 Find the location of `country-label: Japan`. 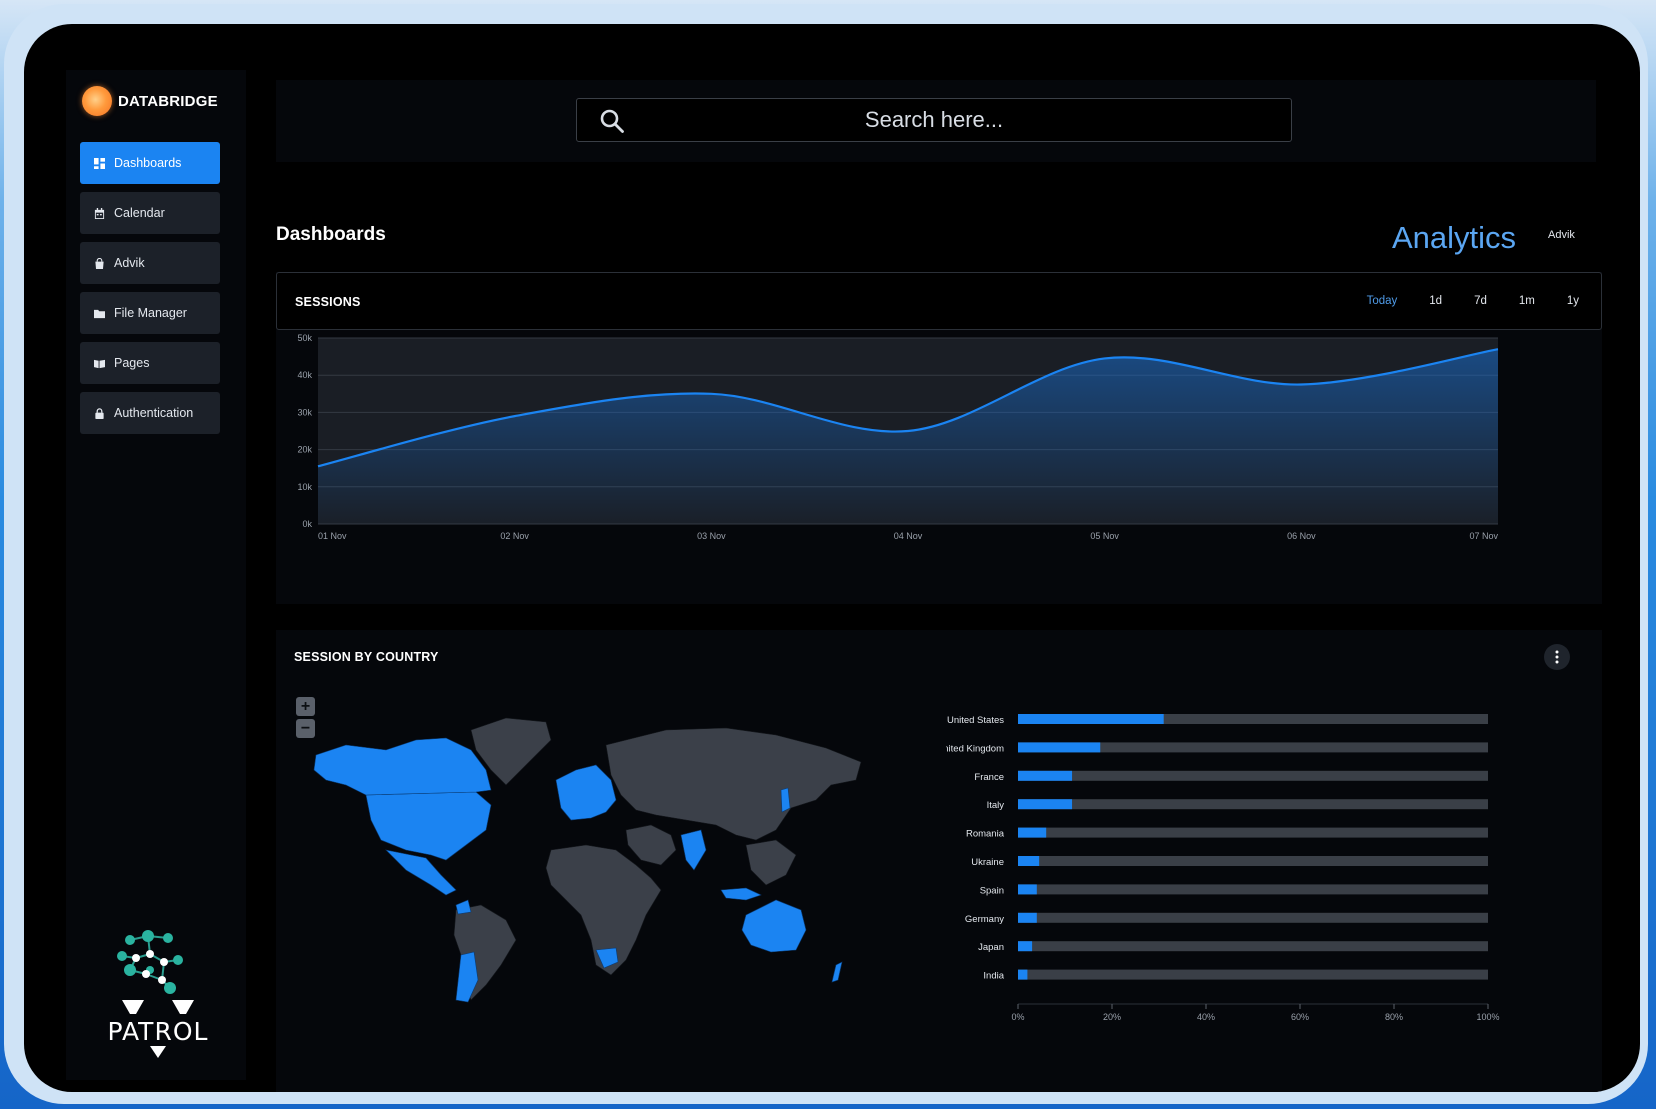

country-label: Japan is located at coordinates (991, 947).